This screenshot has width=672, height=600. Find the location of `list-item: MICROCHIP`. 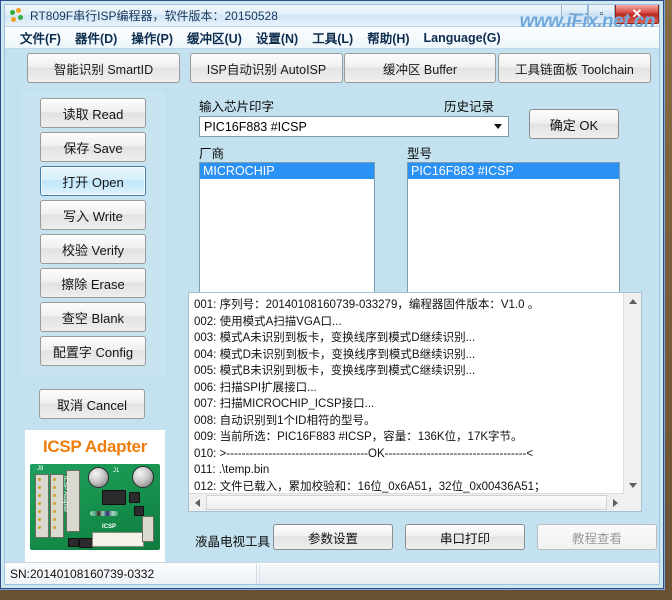

list-item: MICROCHIP is located at coordinates (287, 171).